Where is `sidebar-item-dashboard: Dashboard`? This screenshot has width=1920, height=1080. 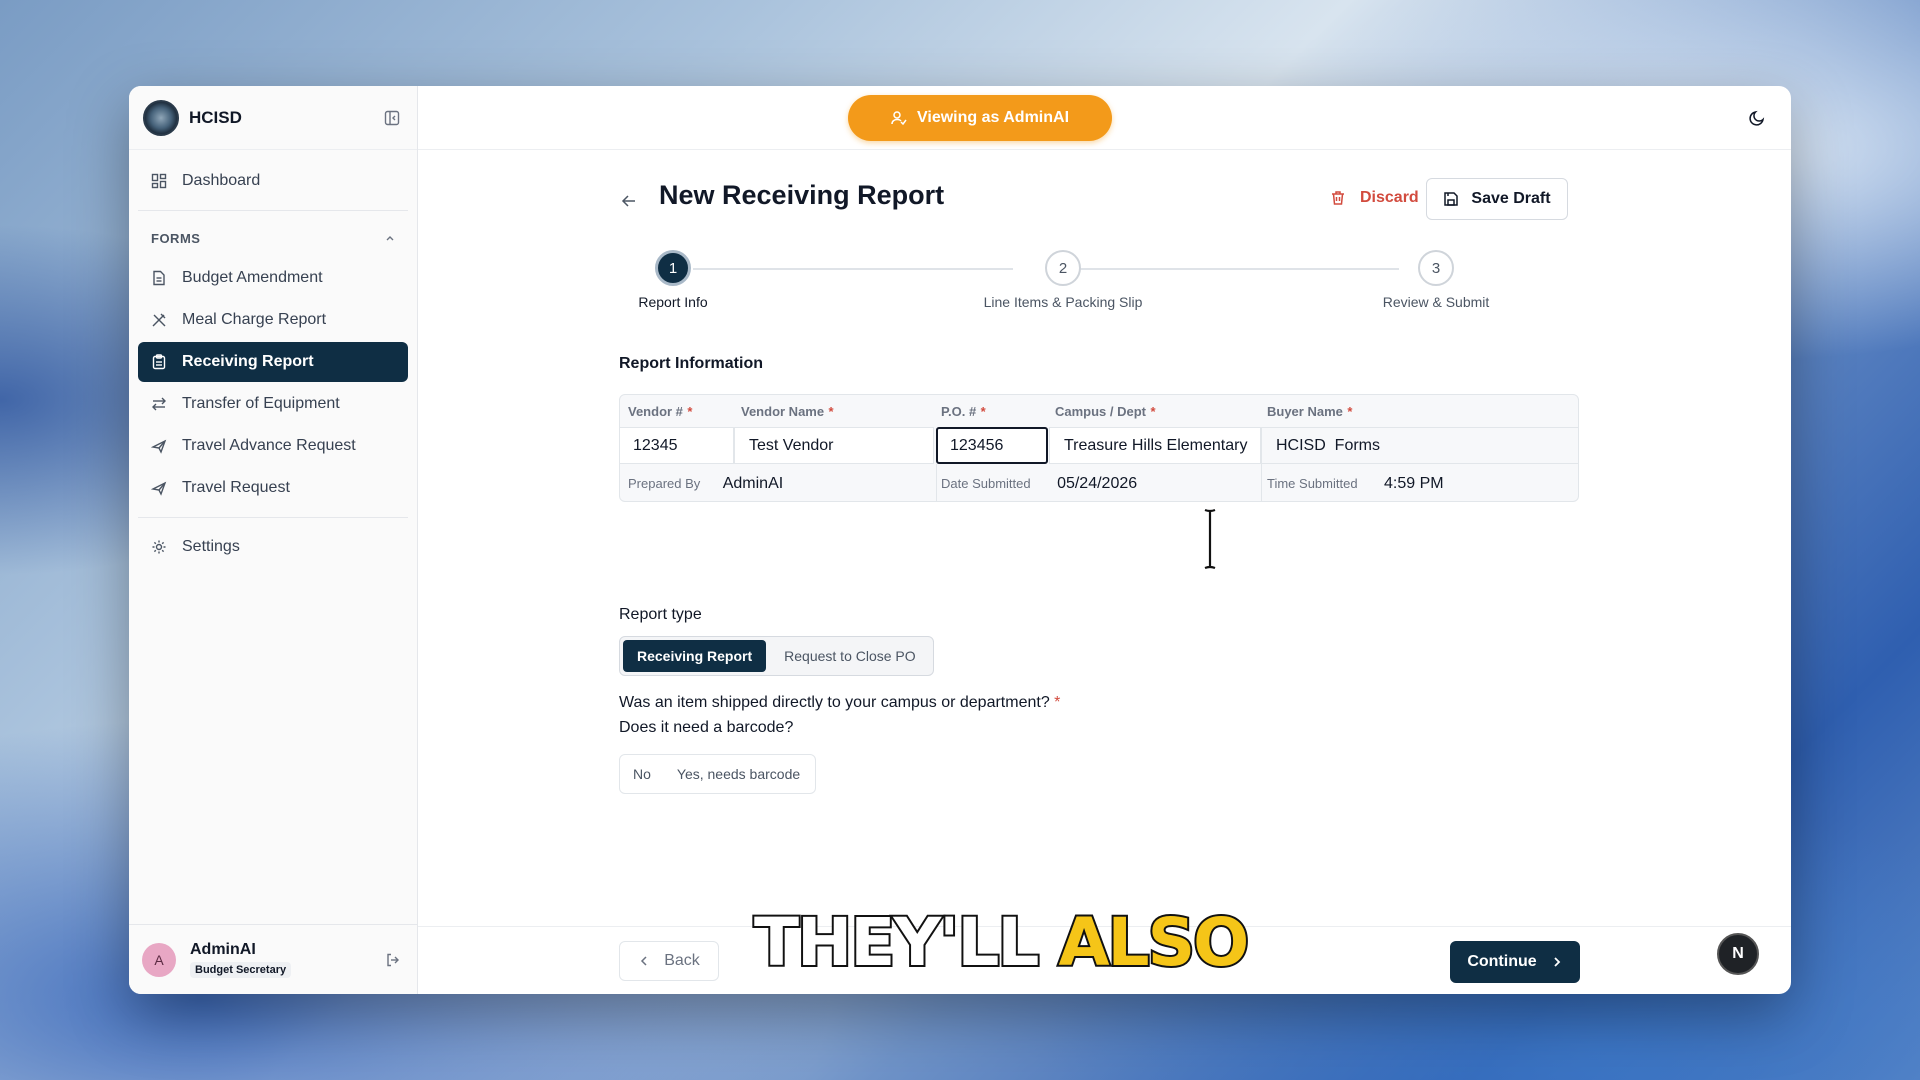
sidebar-item-dashboard: Dashboard is located at coordinates (273, 181).